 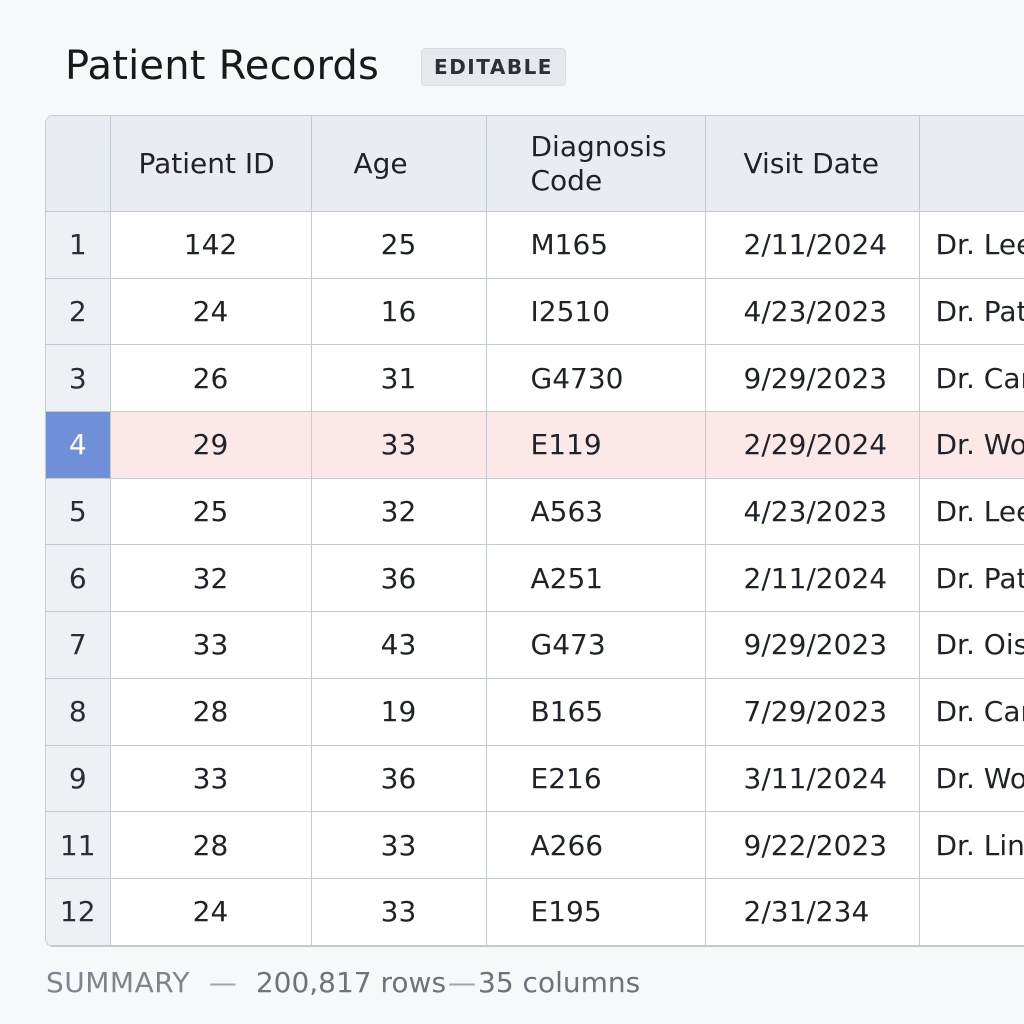 What do you see at coordinates (971, 164) in the screenshot?
I see `column-header-doctor` at bounding box center [971, 164].